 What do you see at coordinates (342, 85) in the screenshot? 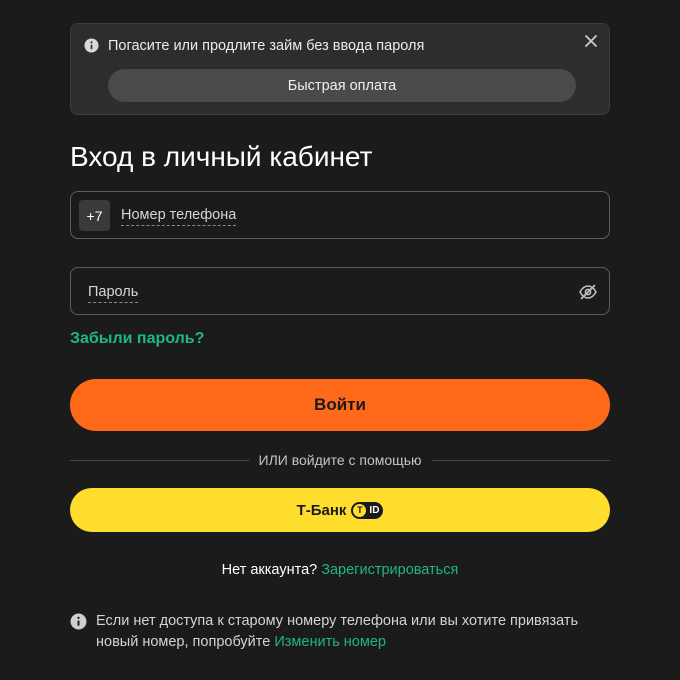
I see `quick-pay-button: Быстрая оплата` at bounding box center [342, 85].